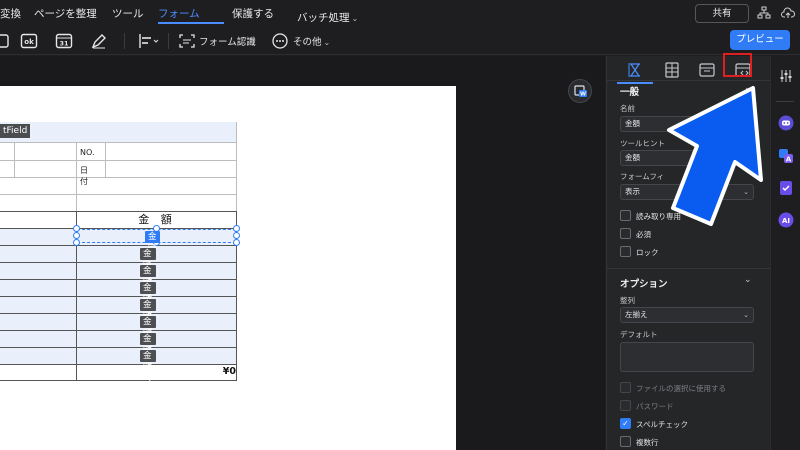 Image resolution: width=800 pixels, height=450 pixels. What do you see at coordinates (789, 160) in the screenshot?
I see `svg-text: A` at bounding box center [789, 160].